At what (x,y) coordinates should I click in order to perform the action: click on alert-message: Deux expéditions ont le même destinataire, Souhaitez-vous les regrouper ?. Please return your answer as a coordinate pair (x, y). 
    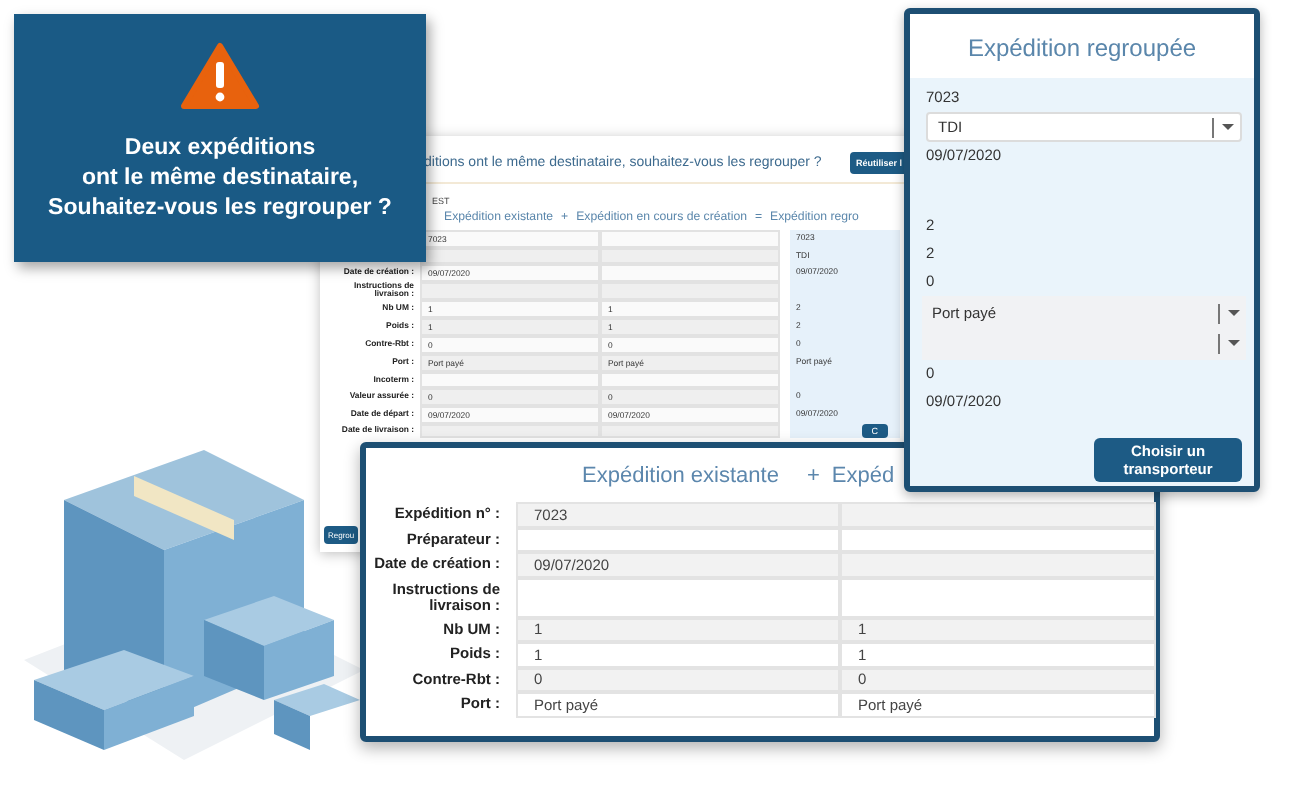
    Looking at the image, I should click on (220, 179).